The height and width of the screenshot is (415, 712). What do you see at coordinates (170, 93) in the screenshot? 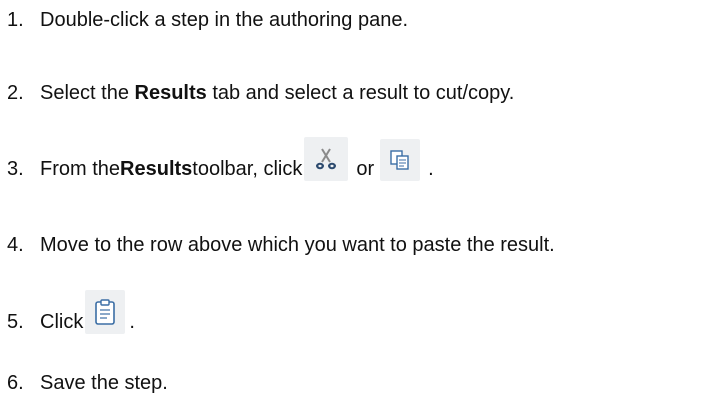
I see `results-tab-label: Results` at bounding box center [170, 93].